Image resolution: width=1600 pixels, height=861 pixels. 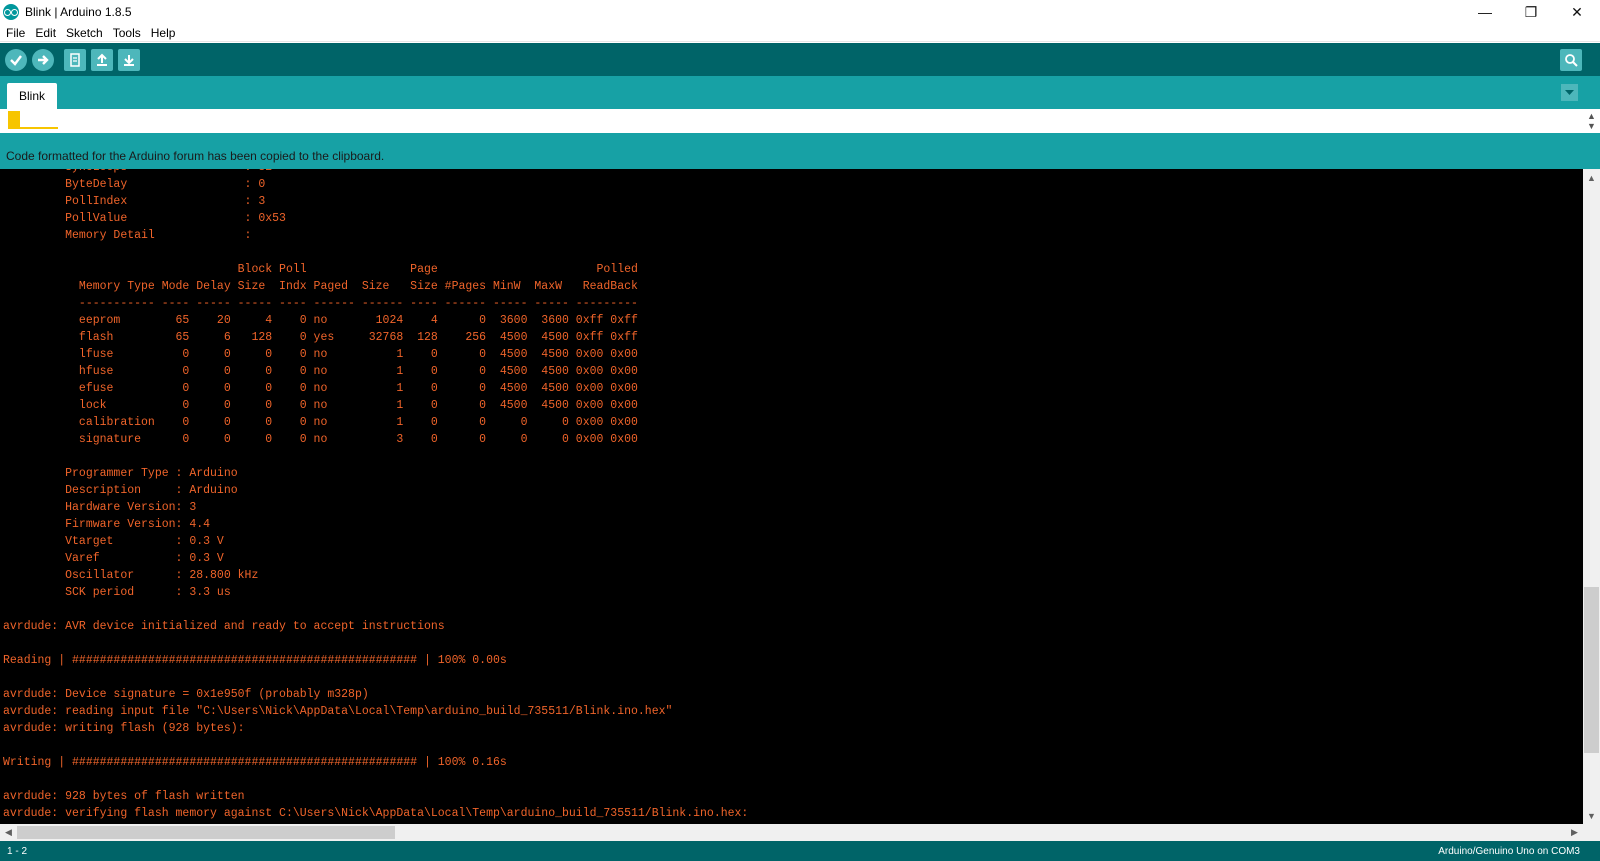 I want to click on menu-edit: Edit, so click(x=45, y=33).